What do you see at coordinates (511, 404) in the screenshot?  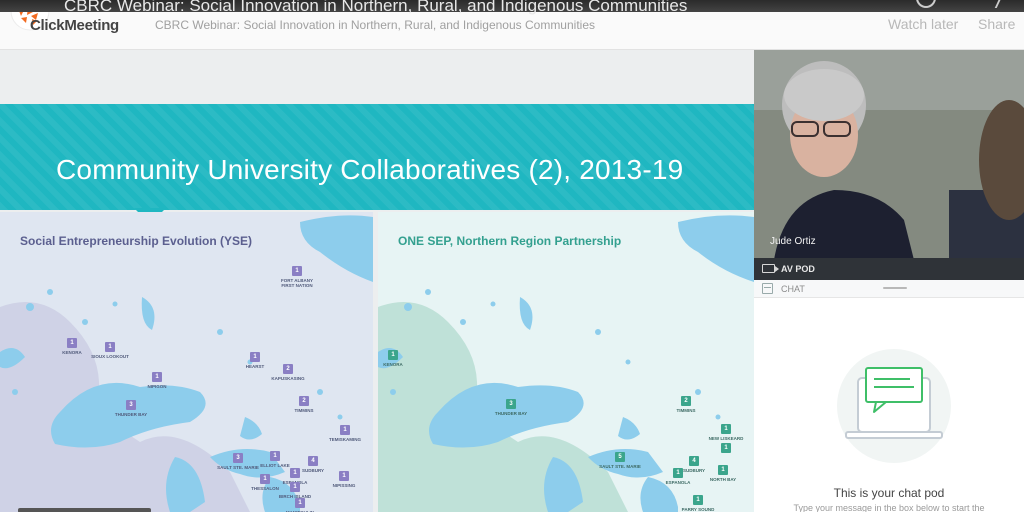 I see `one-sep-marker-count: 3` at bounding box center [511, 404].